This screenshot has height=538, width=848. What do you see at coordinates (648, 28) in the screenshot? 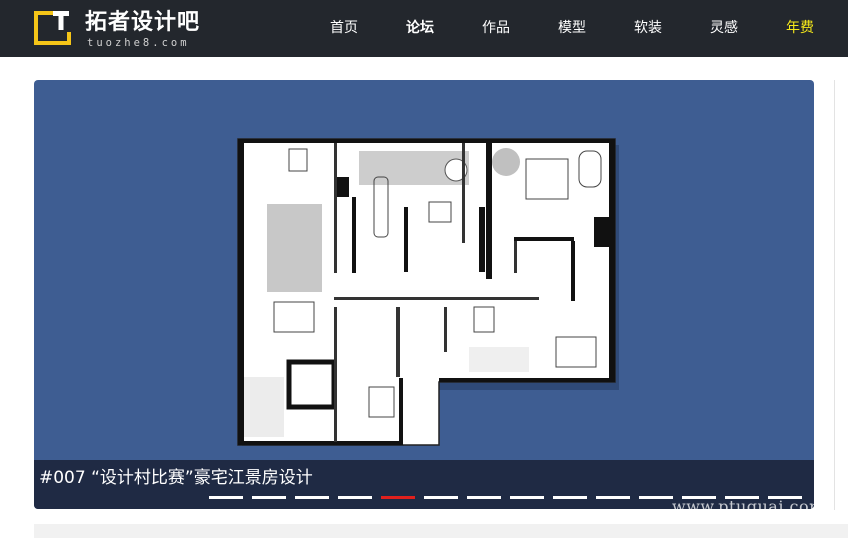
I see `nav-item-decor: 软装` at bounding box center [648, 28].